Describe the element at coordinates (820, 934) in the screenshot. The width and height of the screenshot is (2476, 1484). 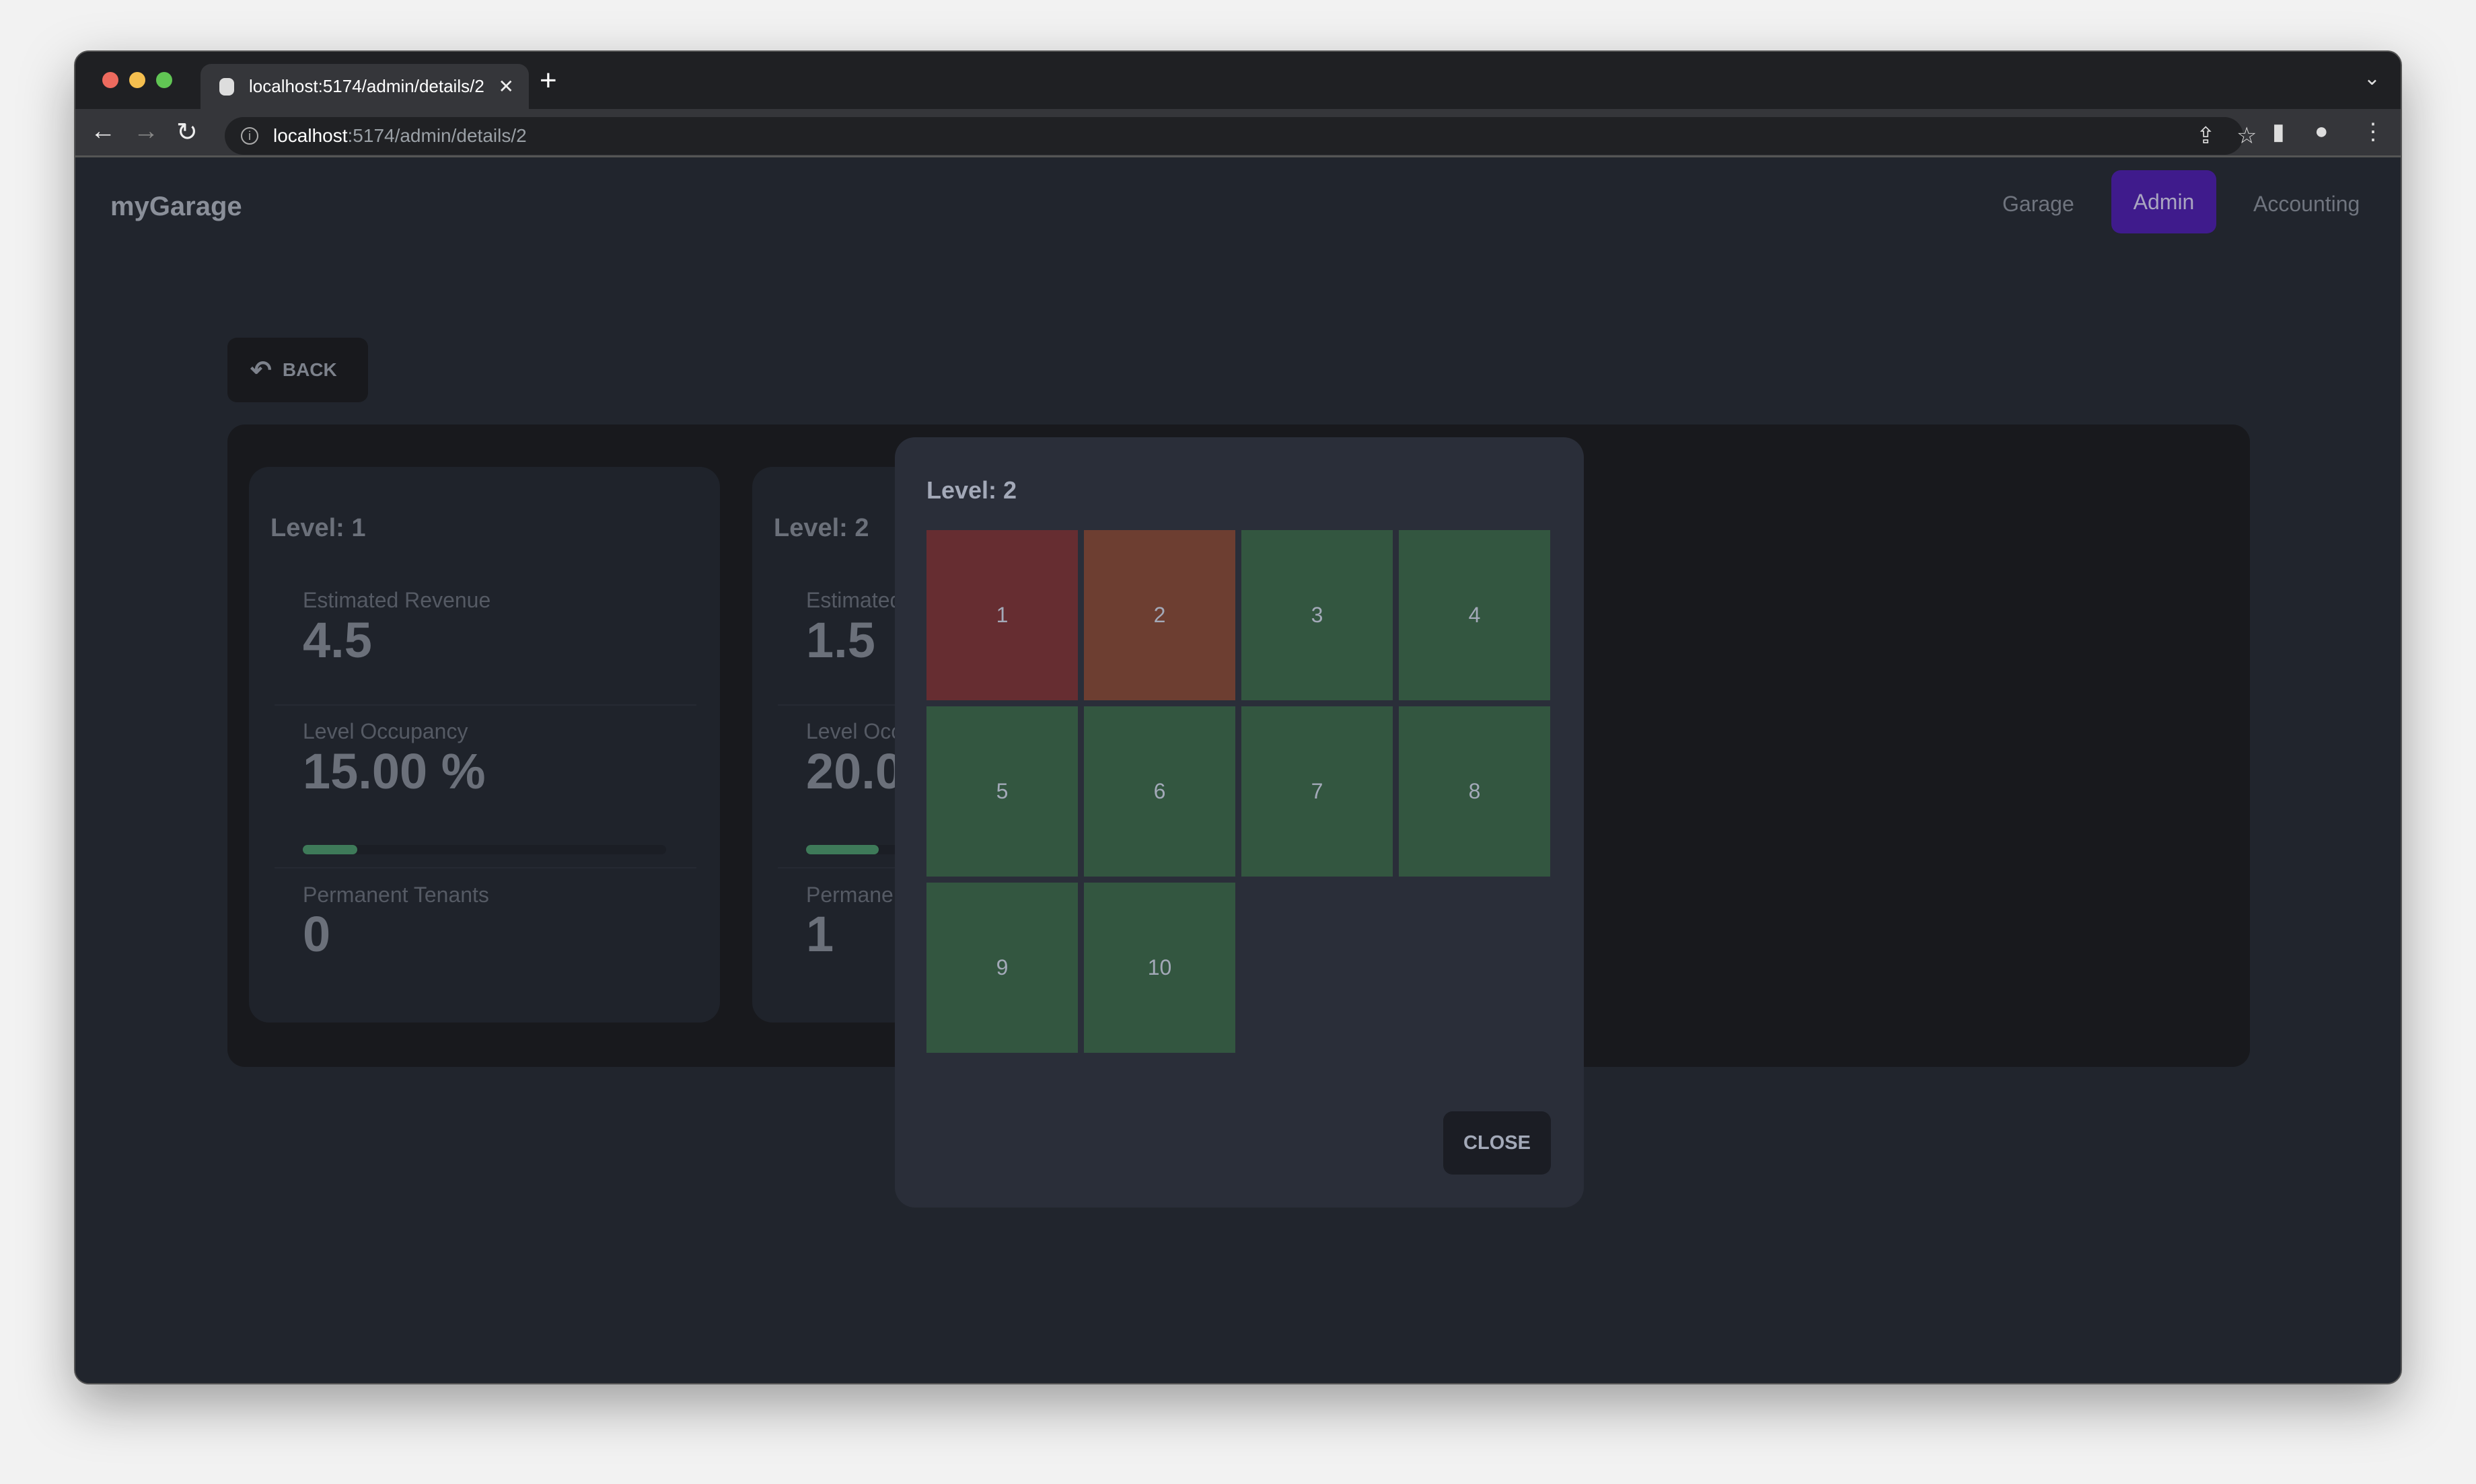
I see `tenants-value: 1` at that location.